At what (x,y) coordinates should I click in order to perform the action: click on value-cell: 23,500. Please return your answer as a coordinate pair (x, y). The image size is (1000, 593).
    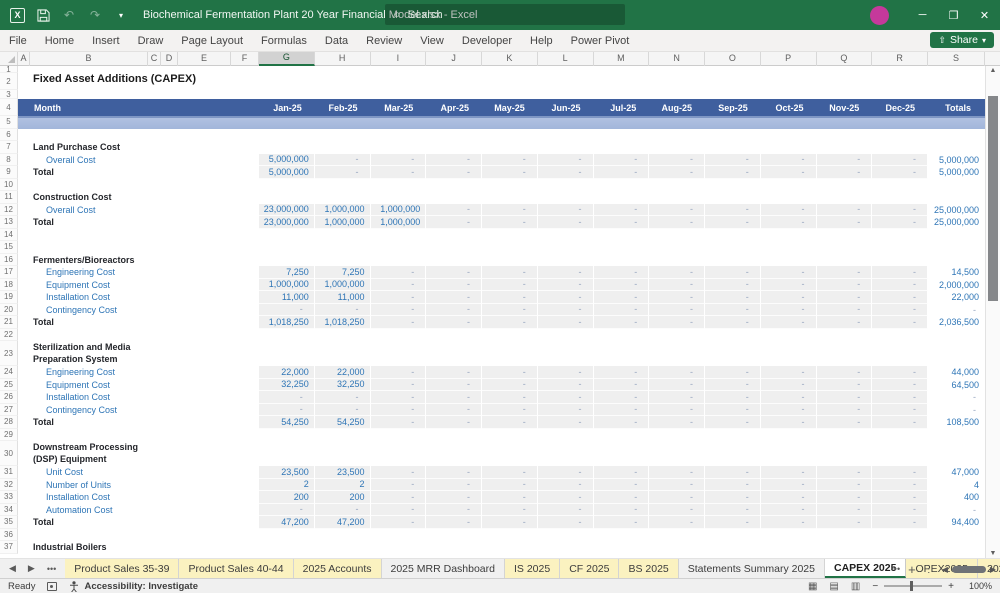
    Looking at the image, I should click on (342, 472).